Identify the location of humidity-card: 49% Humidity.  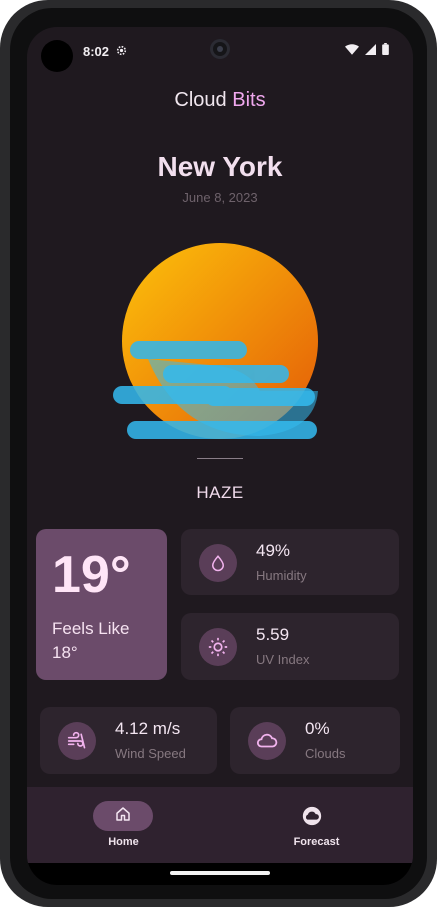
(290, 562).